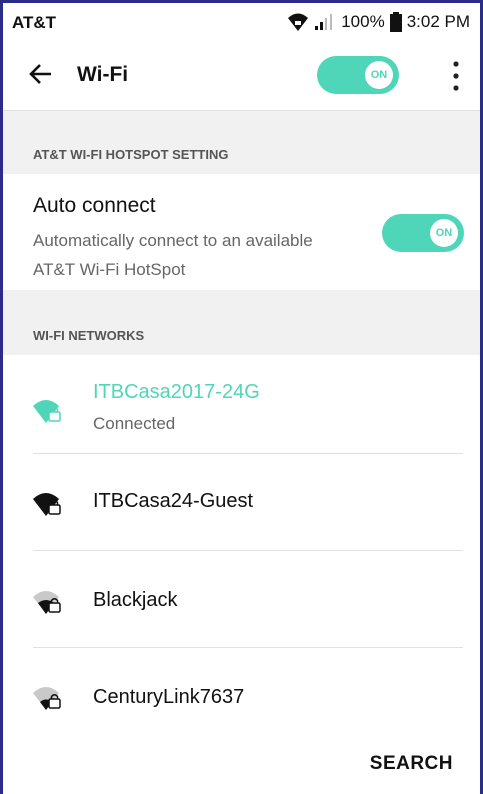 This screenshot has width=483, height=794. I want to click on back-arrow-icon, so click(41, 74).